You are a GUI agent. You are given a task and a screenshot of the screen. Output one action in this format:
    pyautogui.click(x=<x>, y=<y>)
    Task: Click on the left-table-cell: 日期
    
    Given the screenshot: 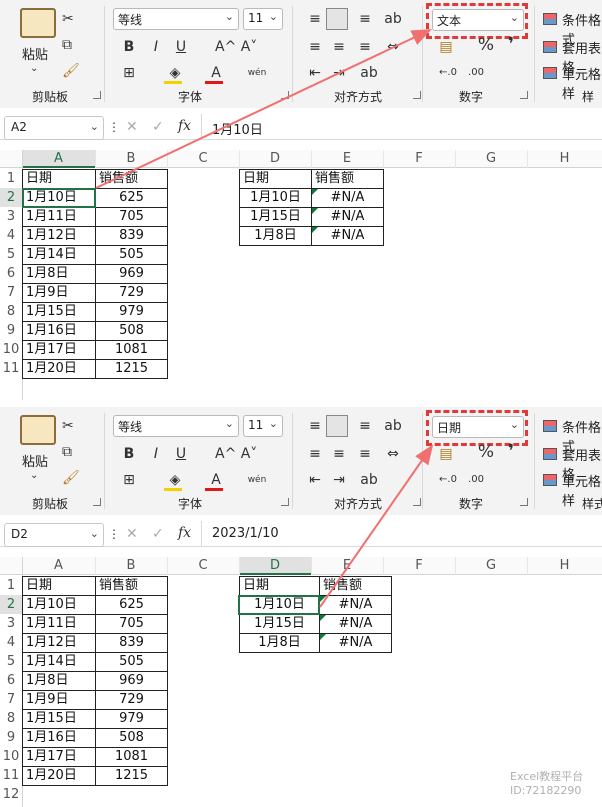 What is the action you would take?
    pyautogui.click(x=59, y=586)
    